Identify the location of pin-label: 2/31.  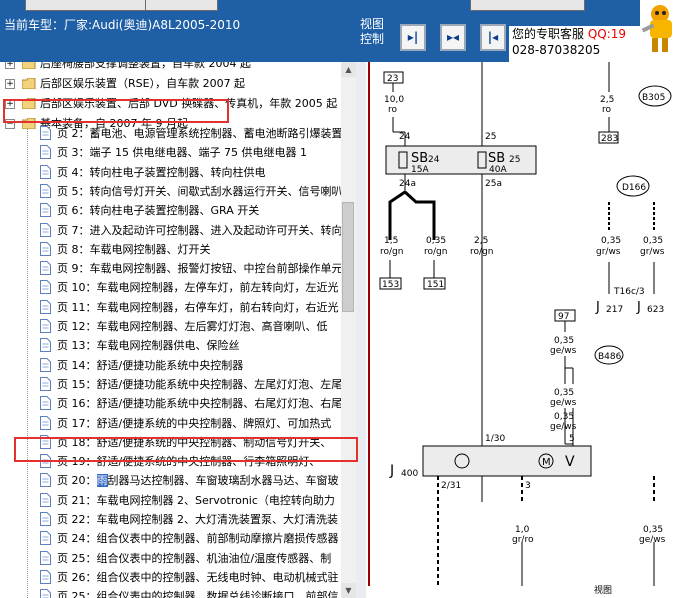
(451, 486).